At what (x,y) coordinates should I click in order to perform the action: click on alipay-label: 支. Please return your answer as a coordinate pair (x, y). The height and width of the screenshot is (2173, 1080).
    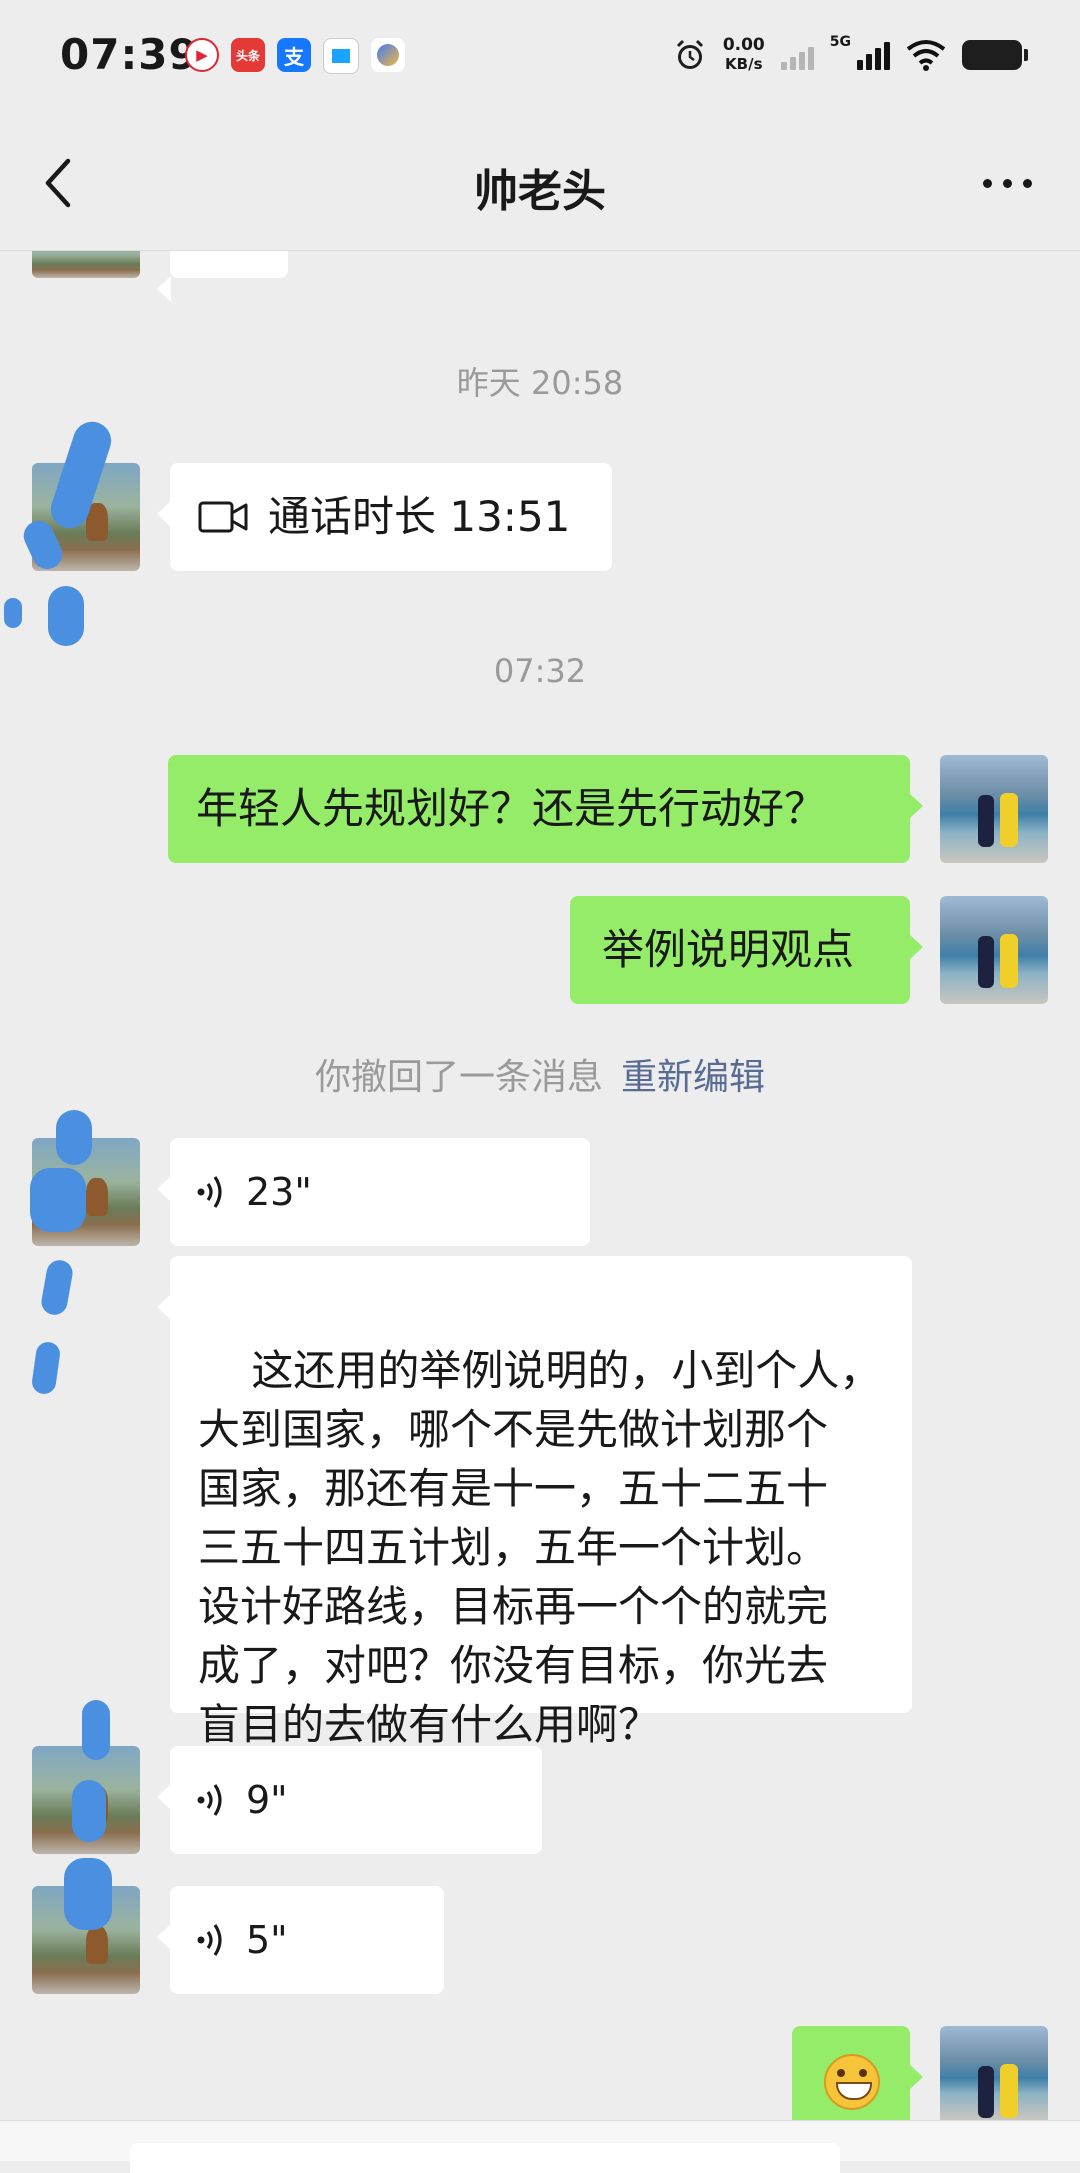
    Looking at the image, I should click on (294, 56).